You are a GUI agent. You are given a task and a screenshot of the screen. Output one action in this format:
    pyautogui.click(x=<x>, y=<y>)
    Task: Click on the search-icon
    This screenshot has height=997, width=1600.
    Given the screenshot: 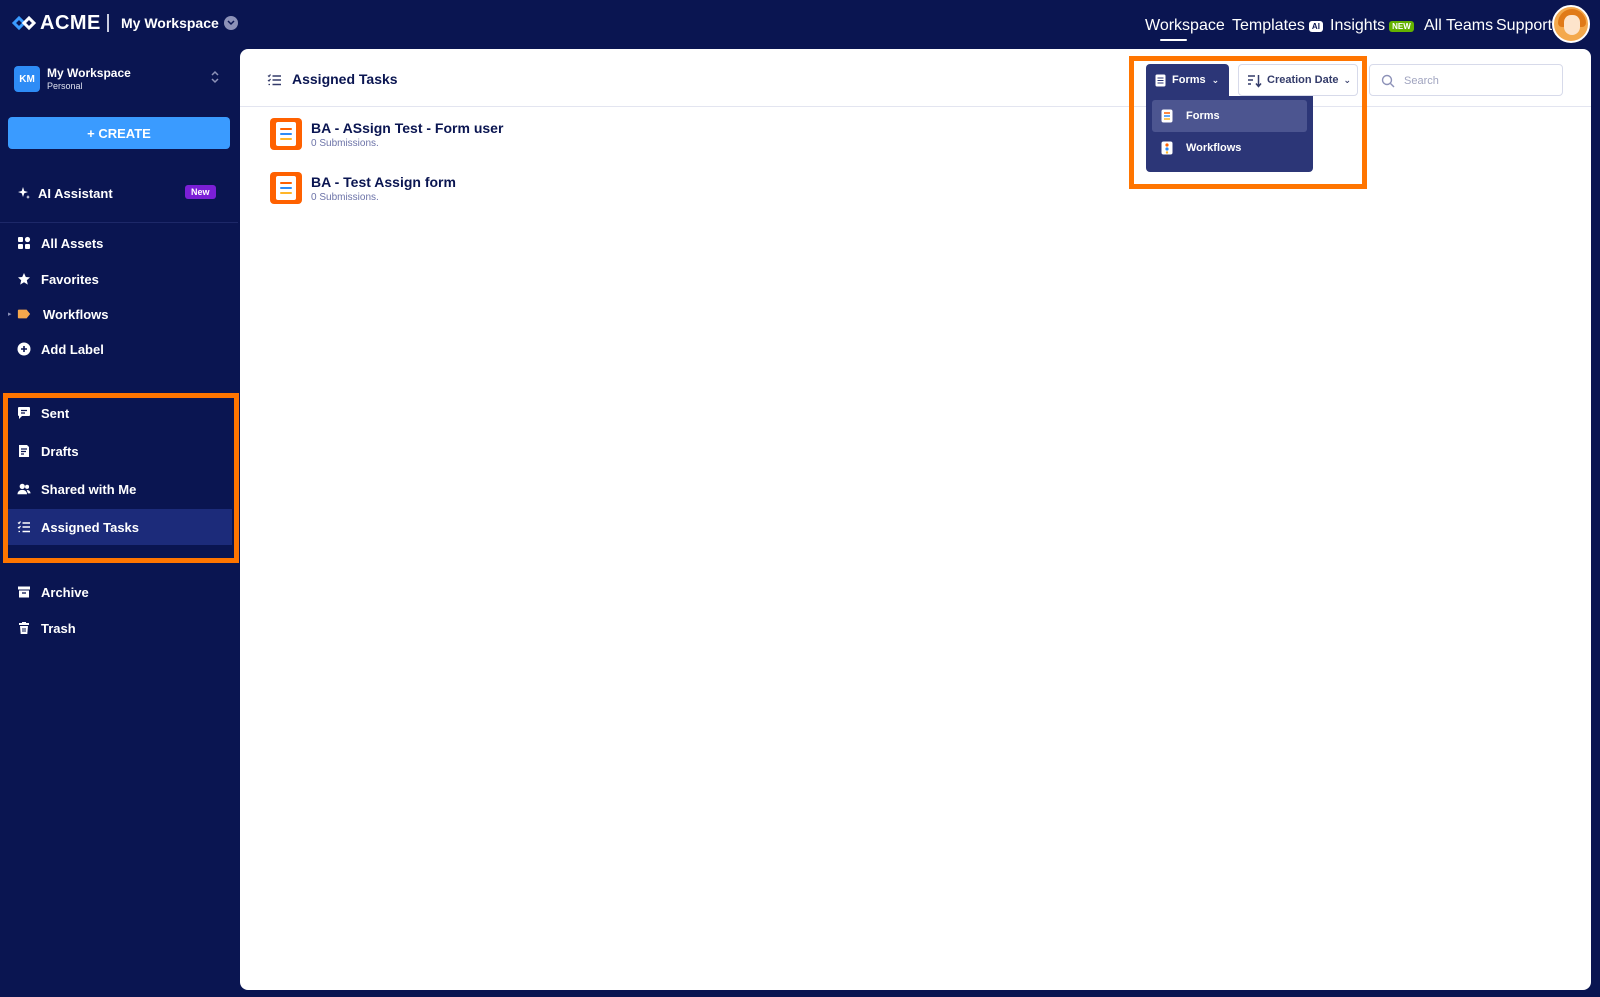 What is the action you would take?
    pyautogui.click(x=1388, y=83)
    